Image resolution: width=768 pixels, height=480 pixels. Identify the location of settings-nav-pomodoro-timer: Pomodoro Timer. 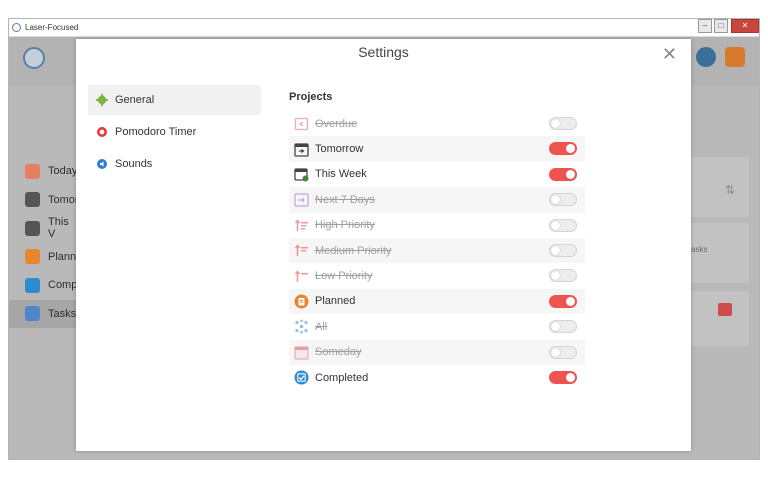
(174, 132).